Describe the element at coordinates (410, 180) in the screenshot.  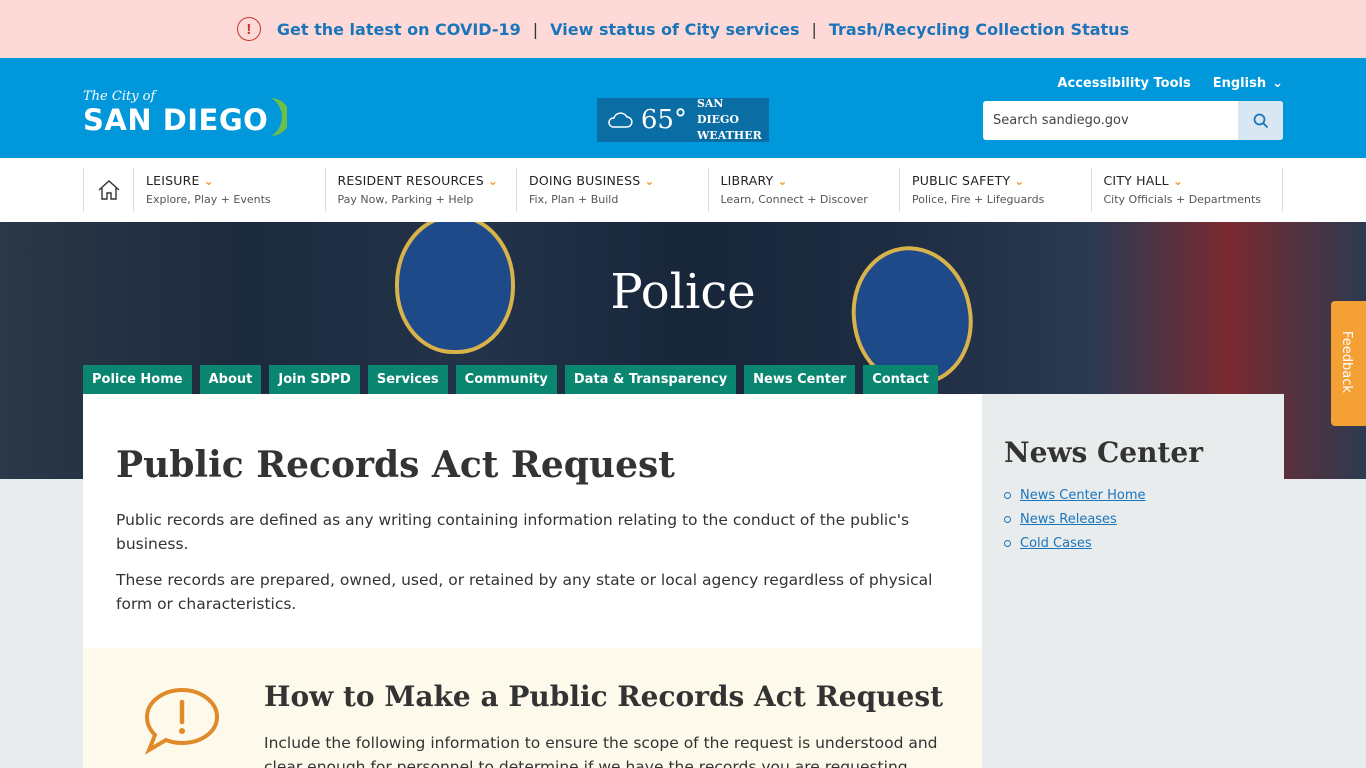
I see `nav-title: RESIDENT RESOURCES` at that location.